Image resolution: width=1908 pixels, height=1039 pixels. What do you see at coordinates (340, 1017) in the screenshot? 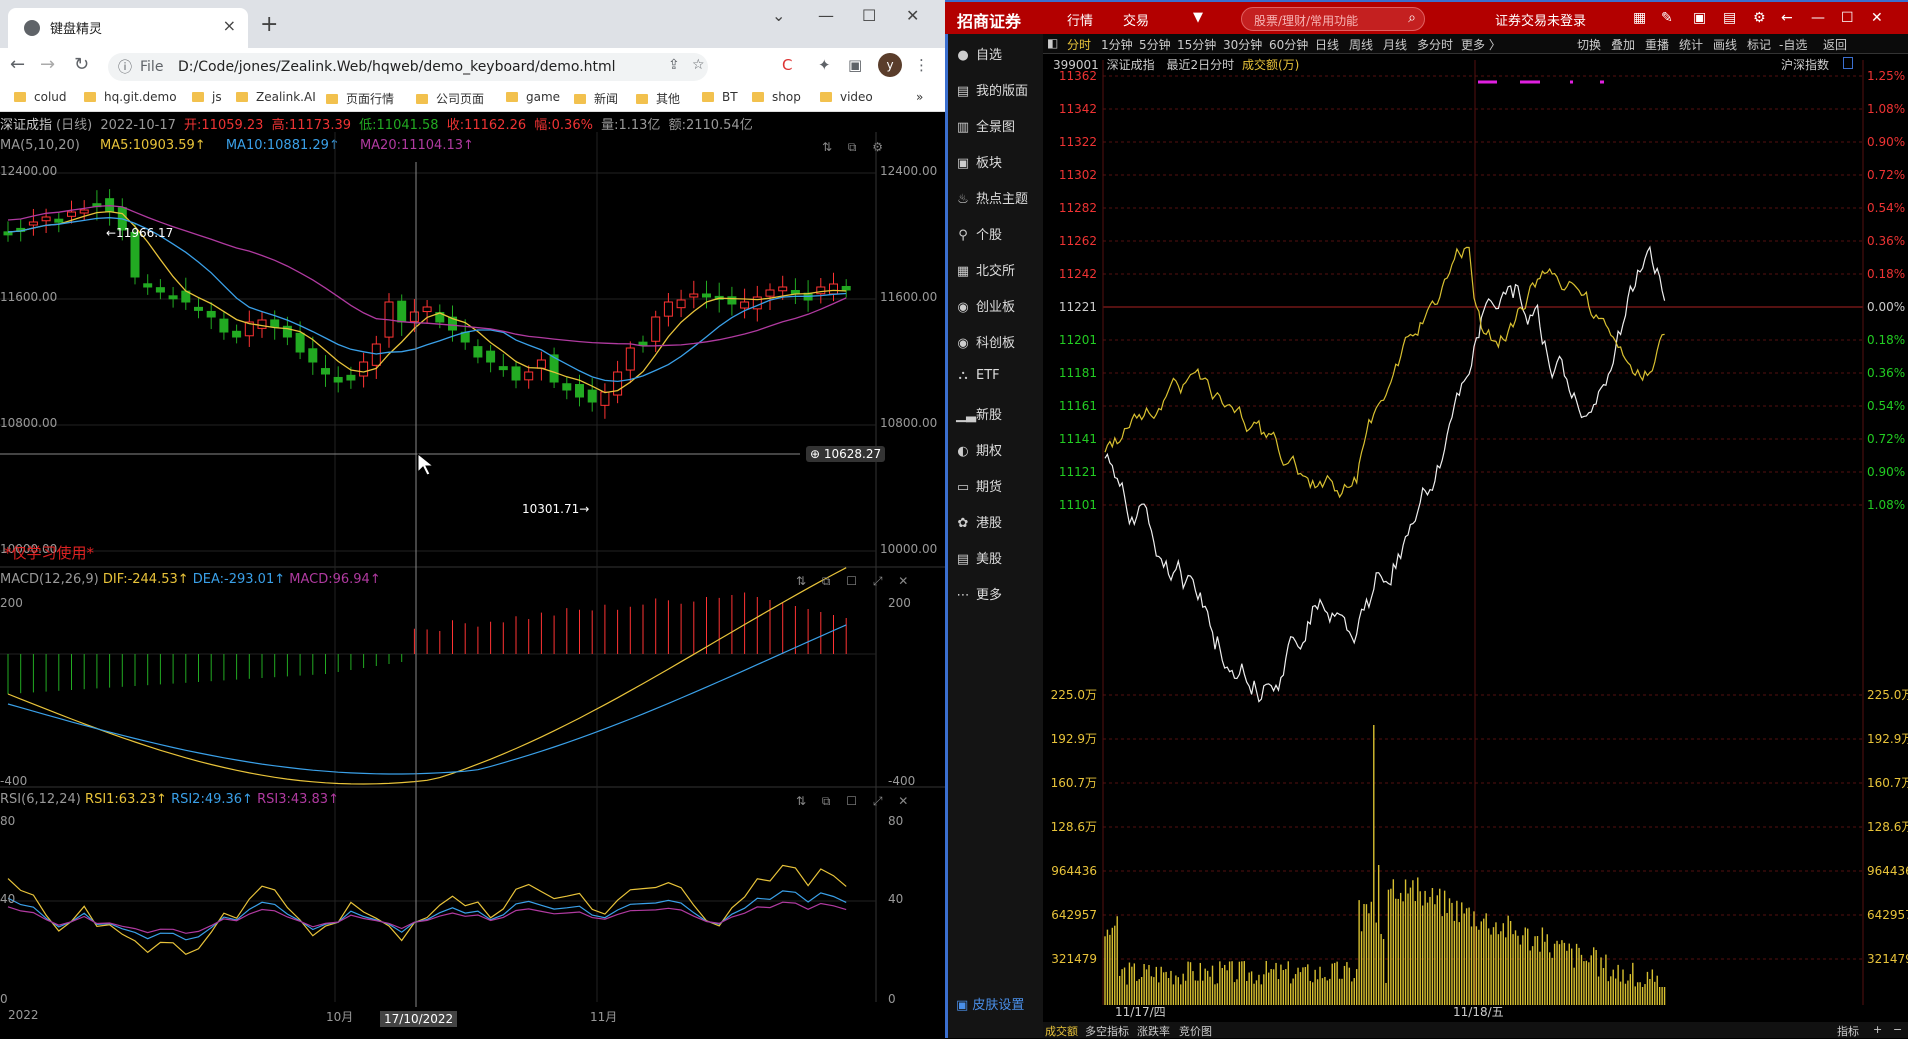
I see `x-label: 10月` at bounding box center [340, 1017].